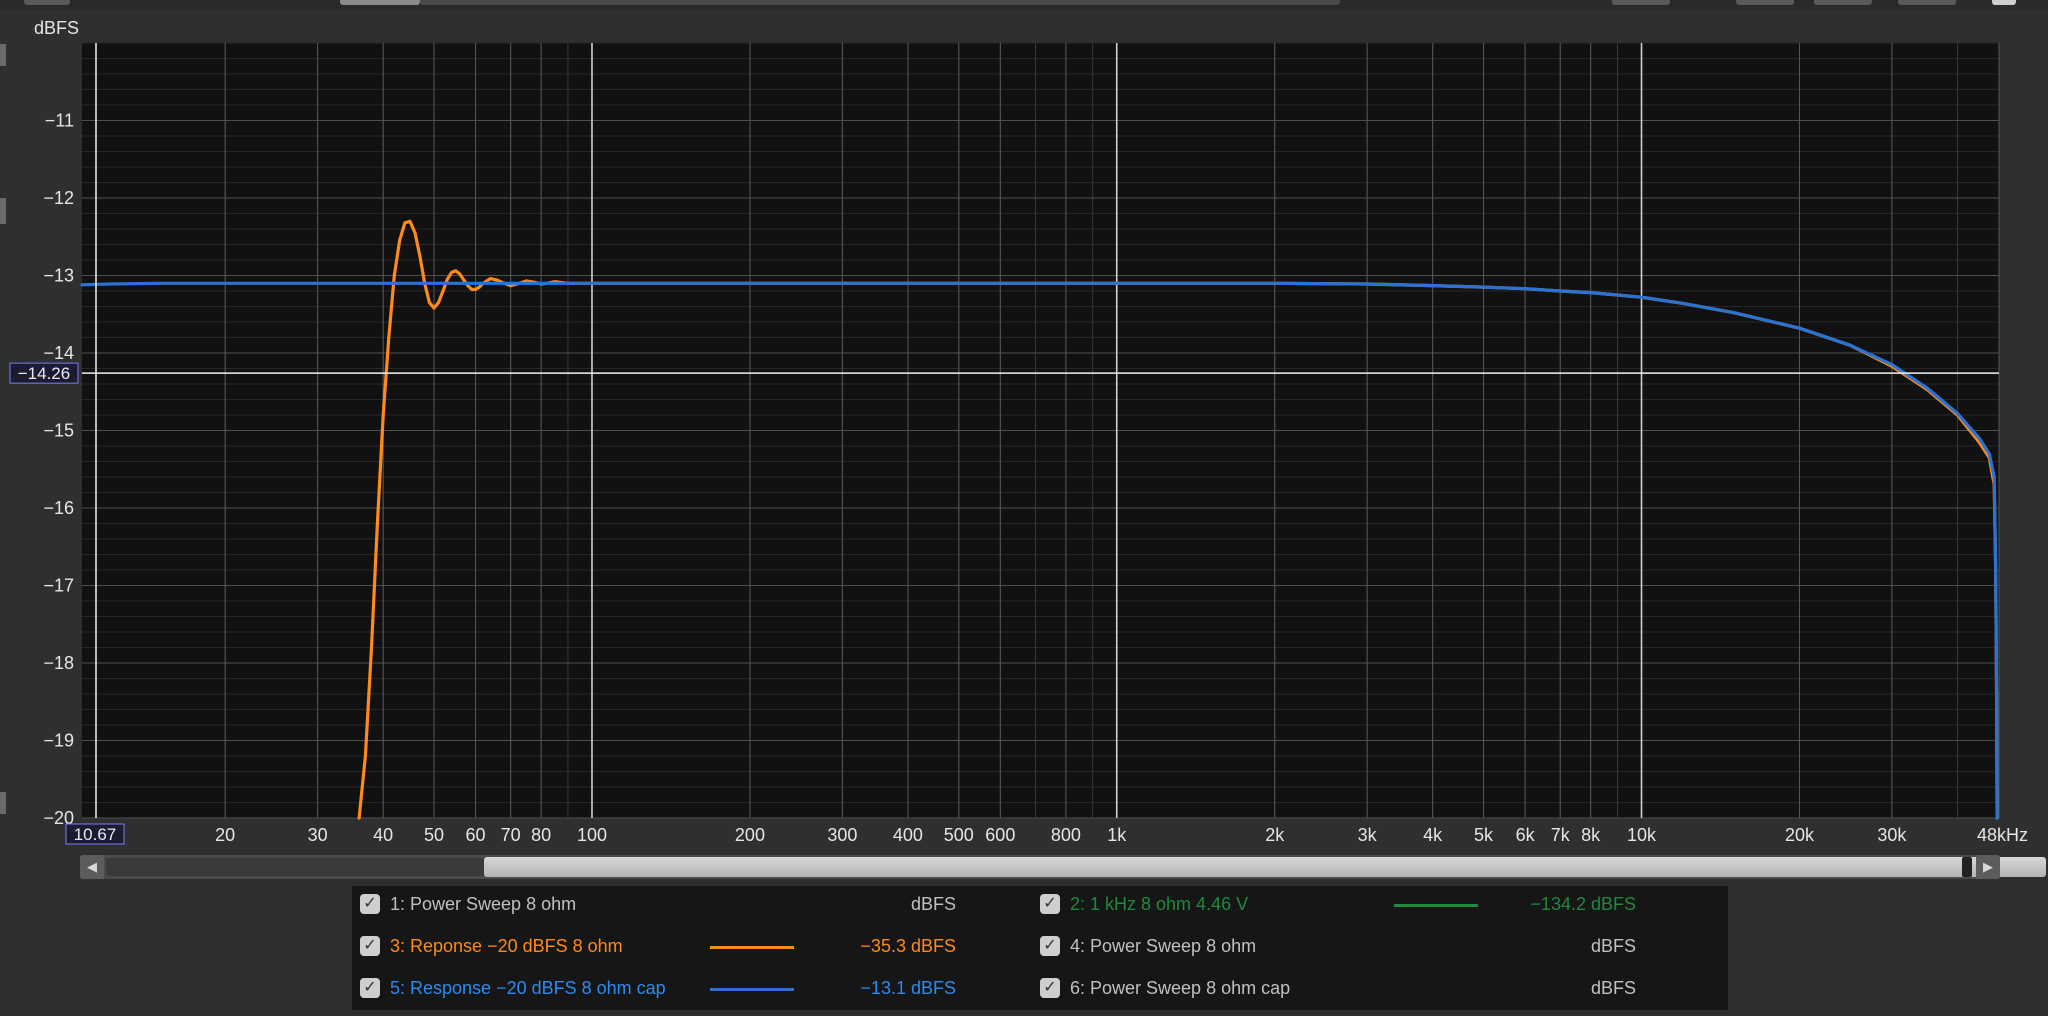 The height and width of the screenshot is (1016, 2048). Describe the element at coordinates (506, 946) in the screenshot. I see `legend-label: 3: Reponse −20 dBFS 8 ohm` at that location.